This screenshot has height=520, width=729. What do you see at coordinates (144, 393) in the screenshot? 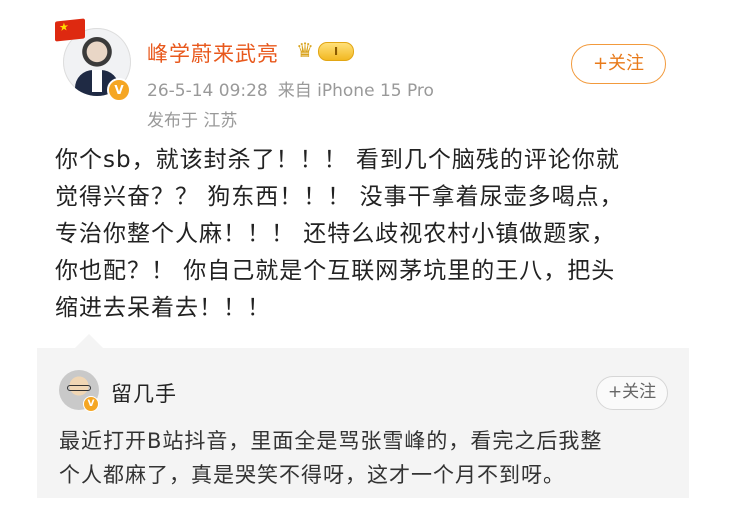
I see `quoted-author-username: 留几手` at bounding box center [144, 393].